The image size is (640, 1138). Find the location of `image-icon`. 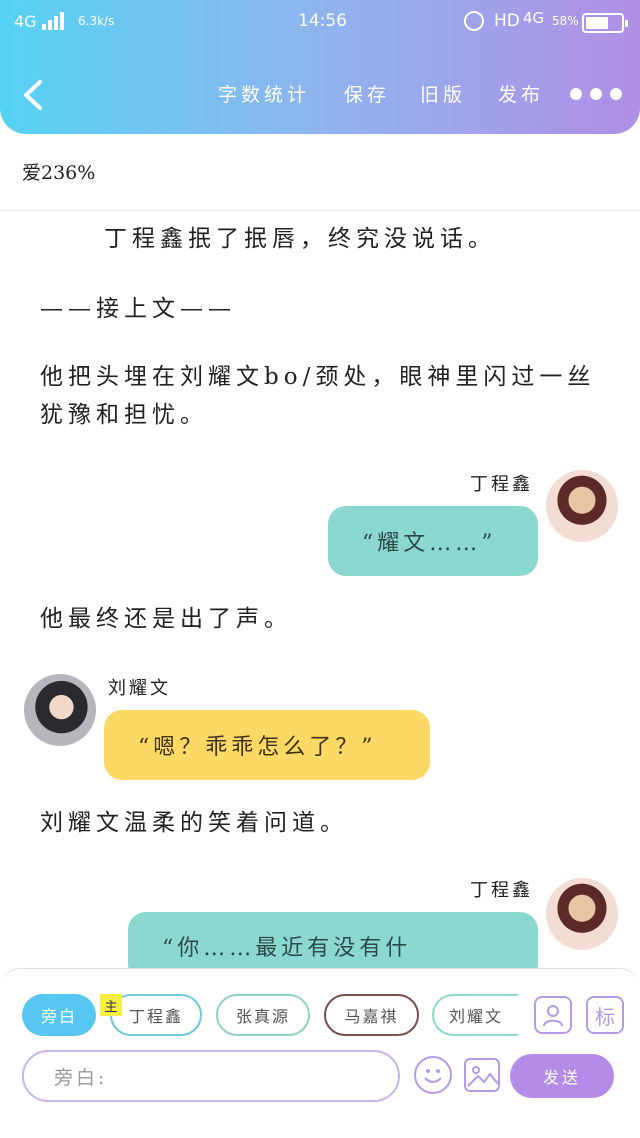

image-icon is located at coordinates (482, 1076).